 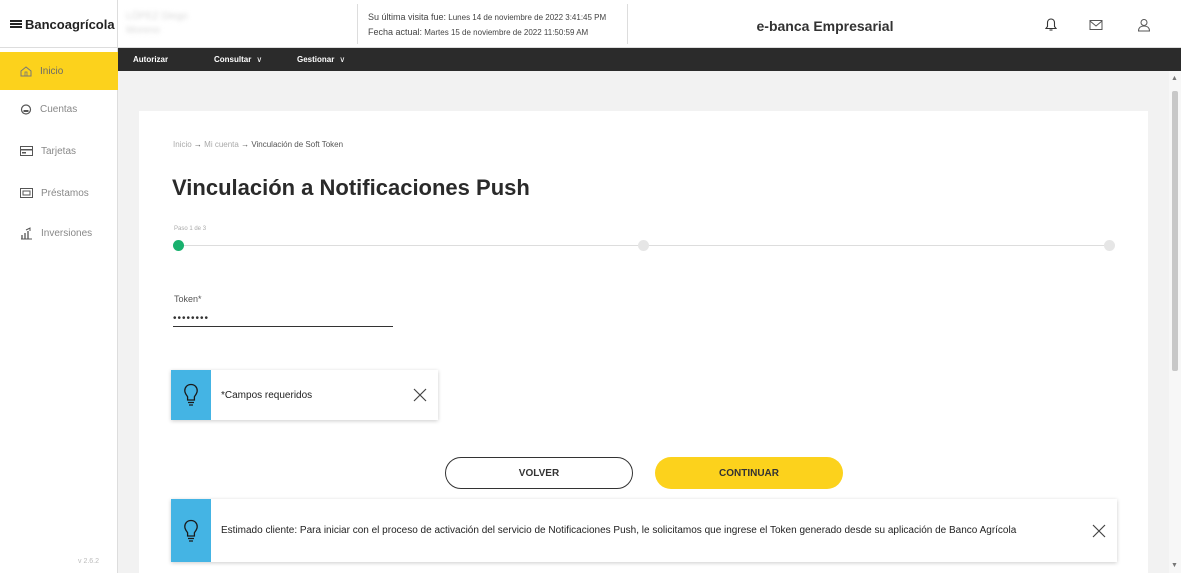 I want to click on sidebar-item-accounts: Cuentas, so click(x=59, y=109).